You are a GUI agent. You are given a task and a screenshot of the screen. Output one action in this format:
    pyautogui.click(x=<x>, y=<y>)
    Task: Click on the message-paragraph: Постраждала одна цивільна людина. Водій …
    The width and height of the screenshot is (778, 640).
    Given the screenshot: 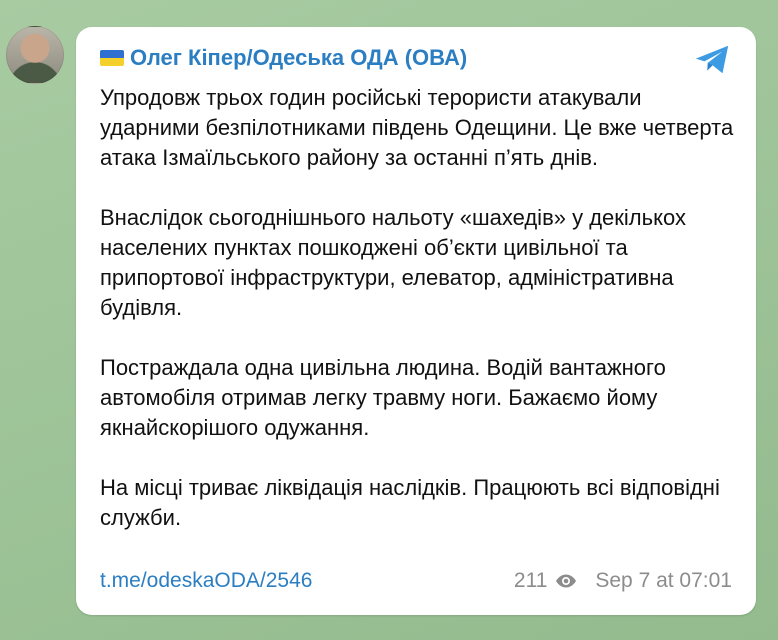 What is the action you would take?
    pyautogui.click(x=383, y=397)
    